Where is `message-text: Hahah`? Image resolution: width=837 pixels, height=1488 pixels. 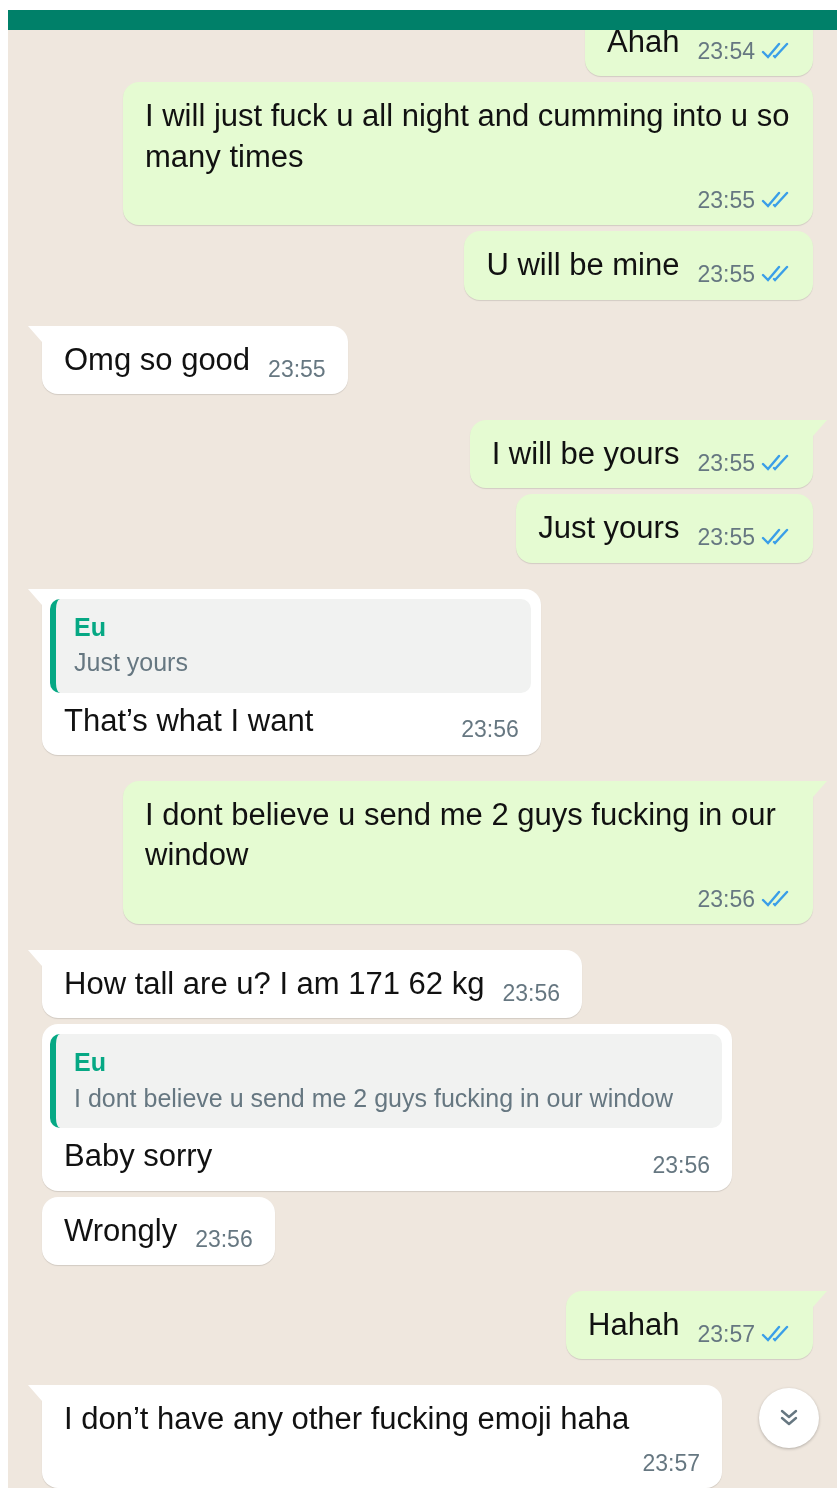 message-text: Hahah is located at coordinates (634, 1324).